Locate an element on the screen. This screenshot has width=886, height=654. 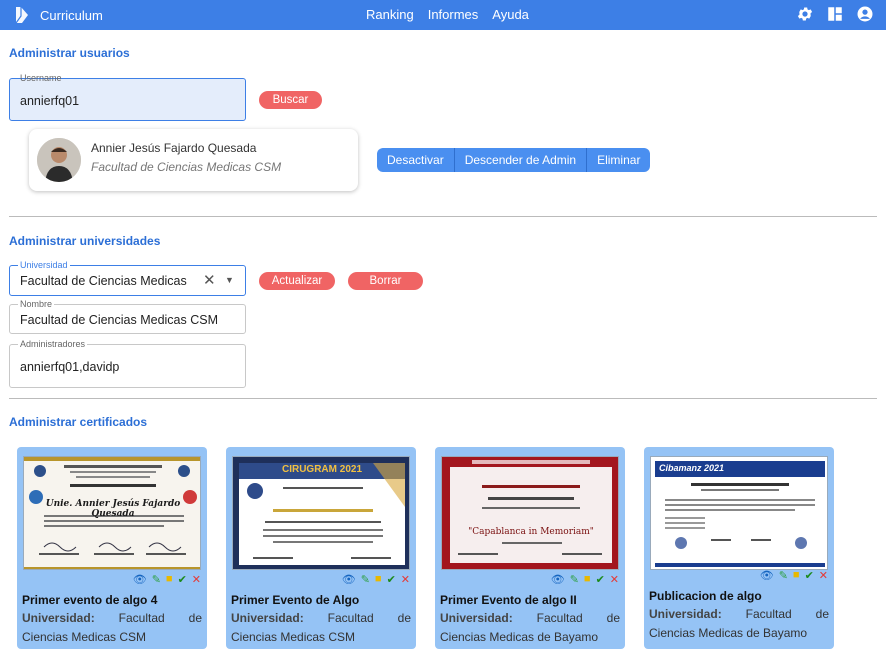
app-bar: Curriculum Ranking Informes Ayuda is located at coordinates (443, 15).